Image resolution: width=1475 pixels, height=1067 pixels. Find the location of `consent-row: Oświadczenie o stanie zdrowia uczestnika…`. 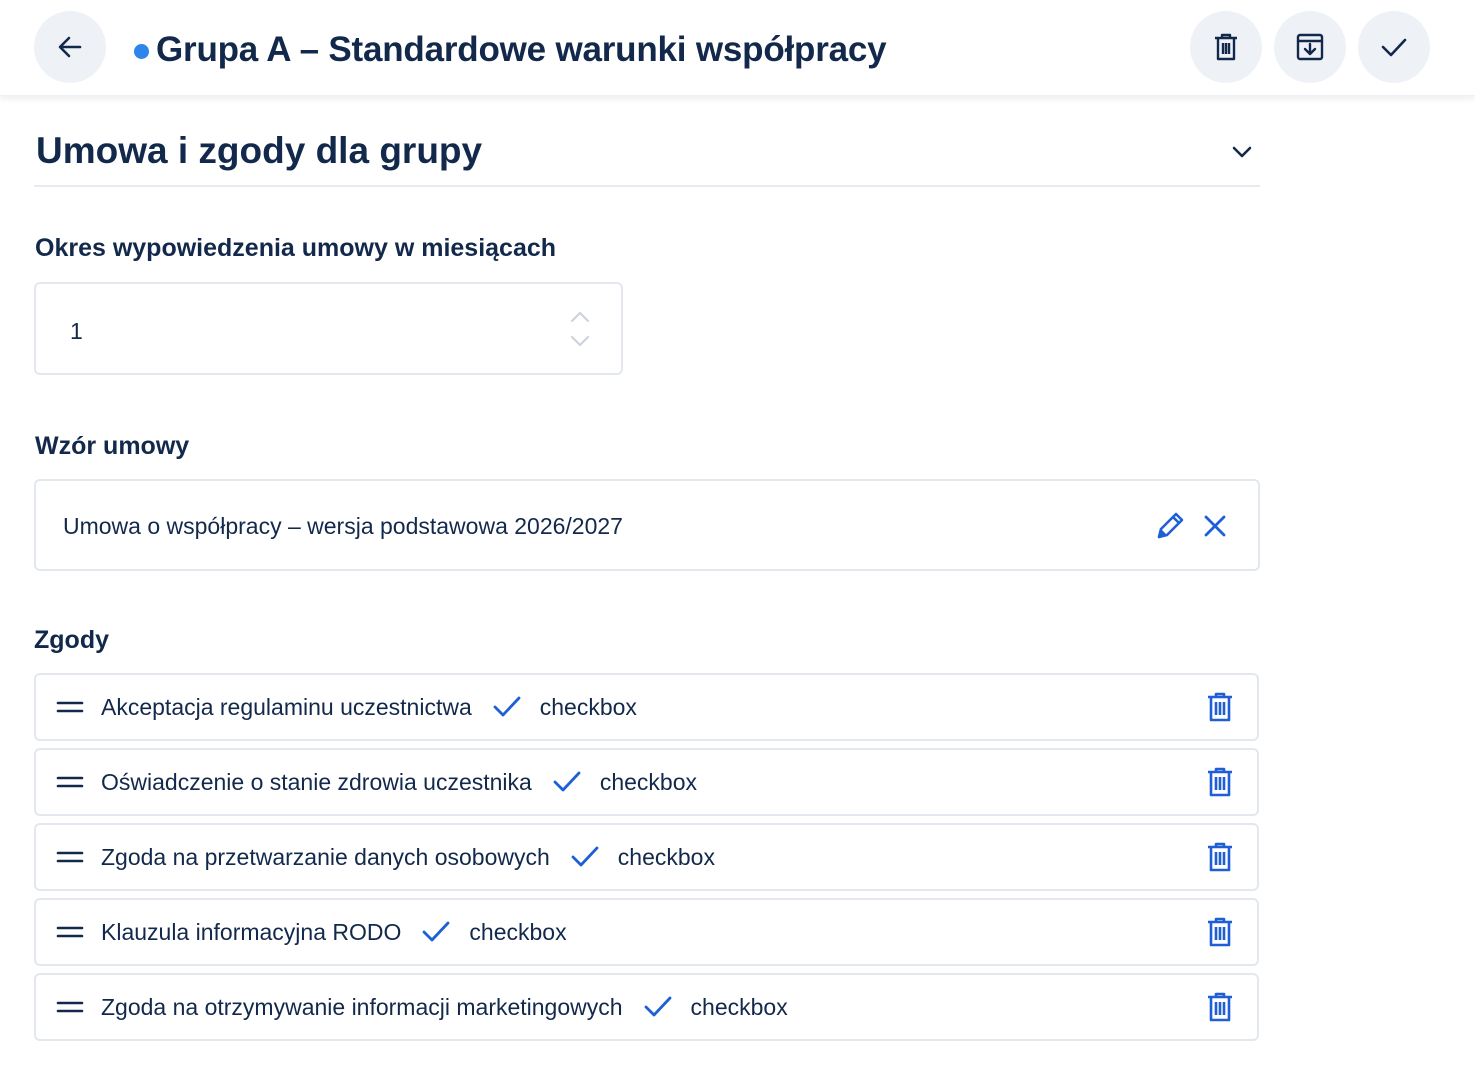

consent-row: Oświadczenie o stanie zdrowia uczestnika… is located at coordinates (646, 782).